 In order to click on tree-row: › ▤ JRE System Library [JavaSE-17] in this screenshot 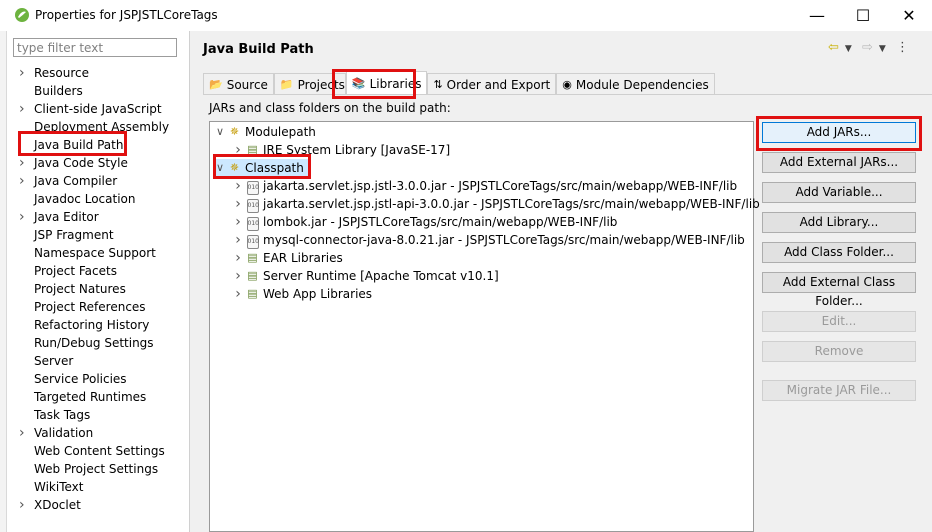, I will do `click(340, 150)`.